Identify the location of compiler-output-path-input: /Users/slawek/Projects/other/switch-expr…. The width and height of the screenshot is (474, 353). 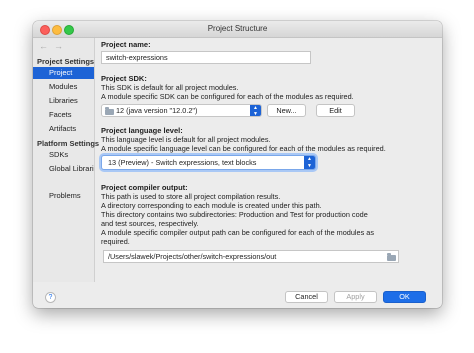
(251, 256).